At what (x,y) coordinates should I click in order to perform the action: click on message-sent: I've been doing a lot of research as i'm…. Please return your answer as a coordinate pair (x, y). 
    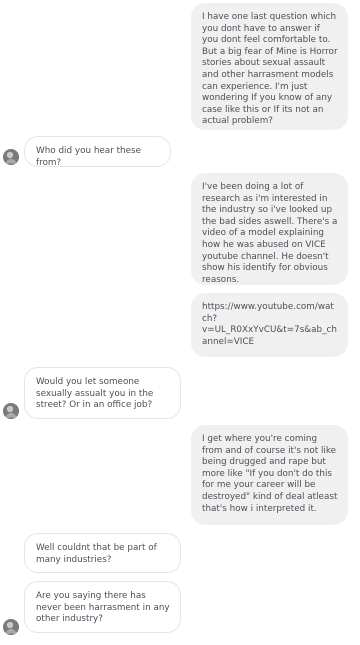
    Looking at the image, I should click on (269, 229).